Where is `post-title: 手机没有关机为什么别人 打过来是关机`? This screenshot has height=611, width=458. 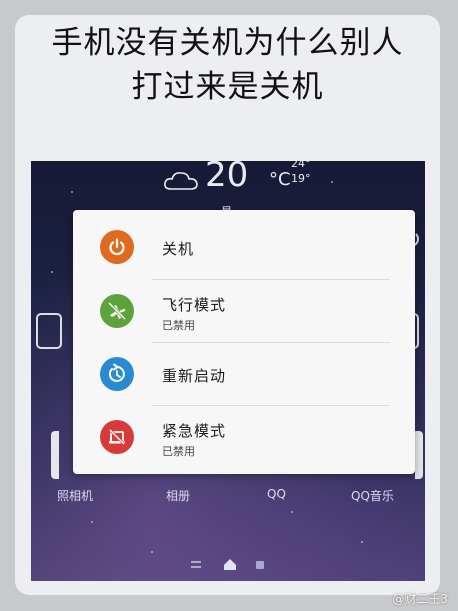
post-title: 手机没有关机为什么别人 打过来是关机 is located at coordinates (227, 65).